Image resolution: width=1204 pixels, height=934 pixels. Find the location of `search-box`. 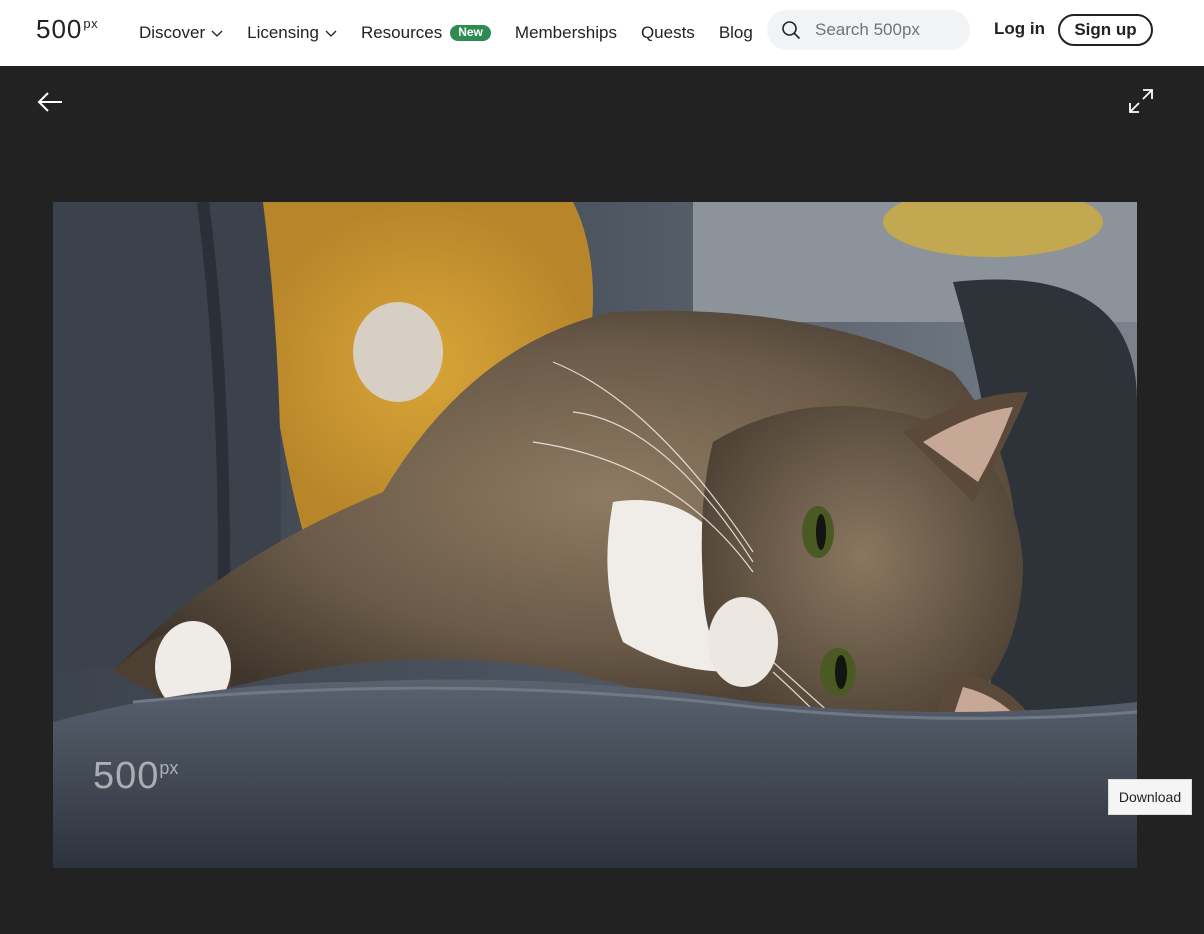

search-box is located at coordinates (868, 30).